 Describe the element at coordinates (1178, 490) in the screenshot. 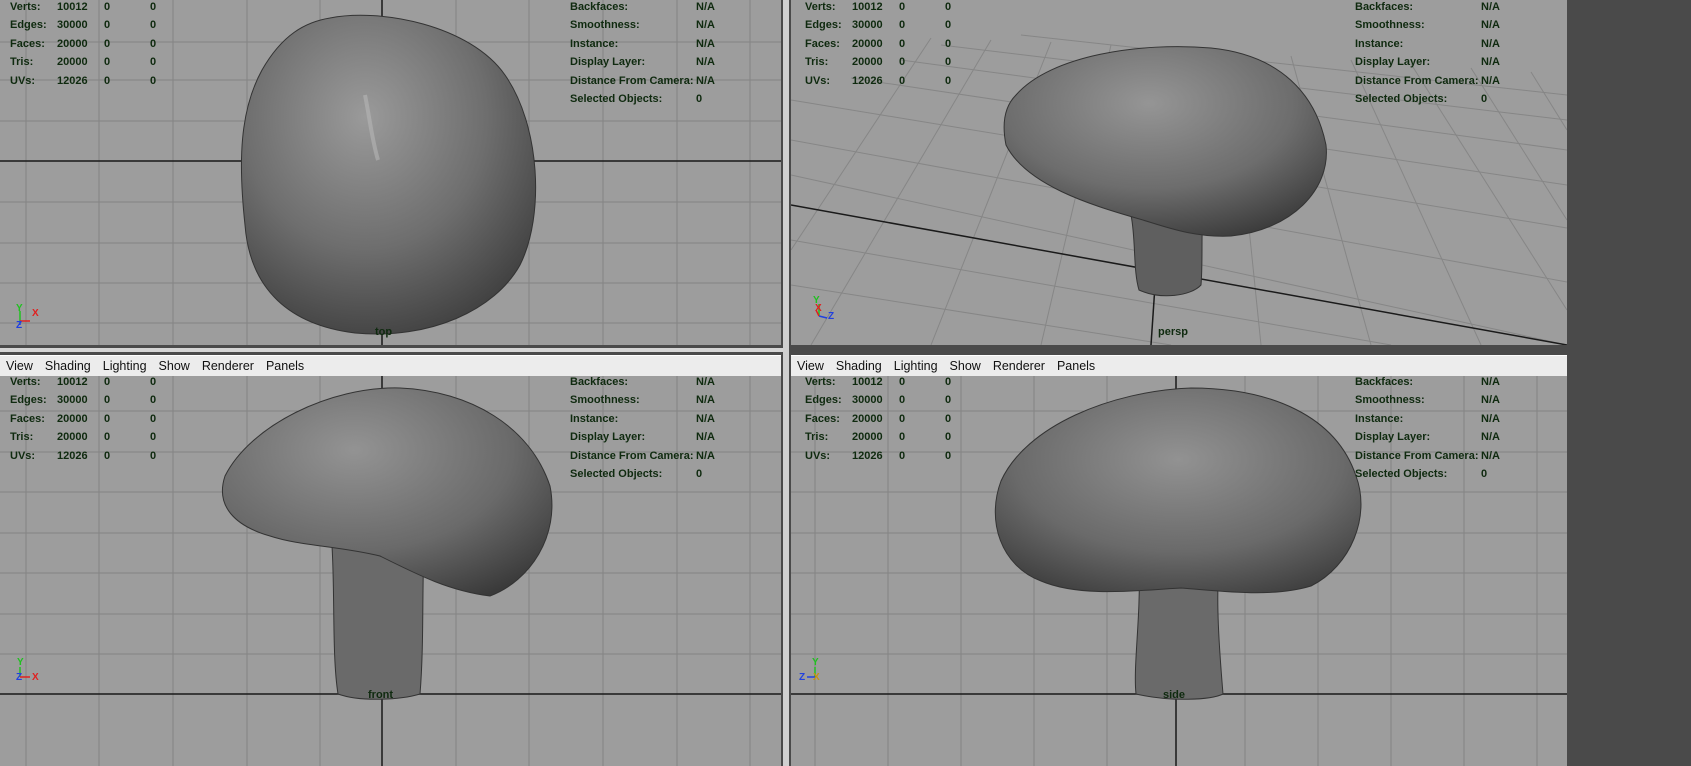

I see `mushroom-cap-side` at that location.